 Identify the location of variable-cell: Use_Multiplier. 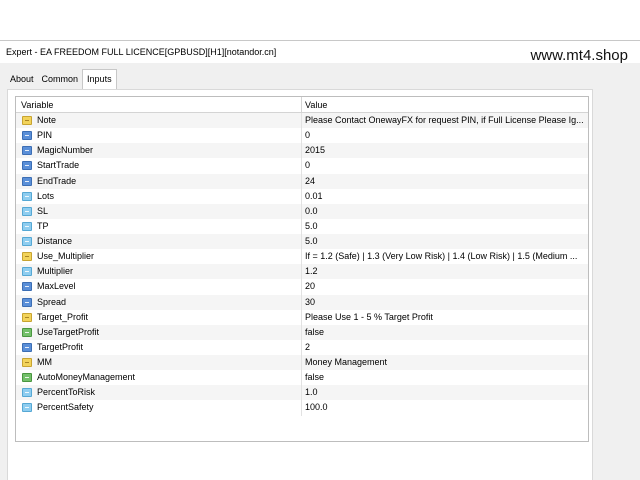
(159, 257).